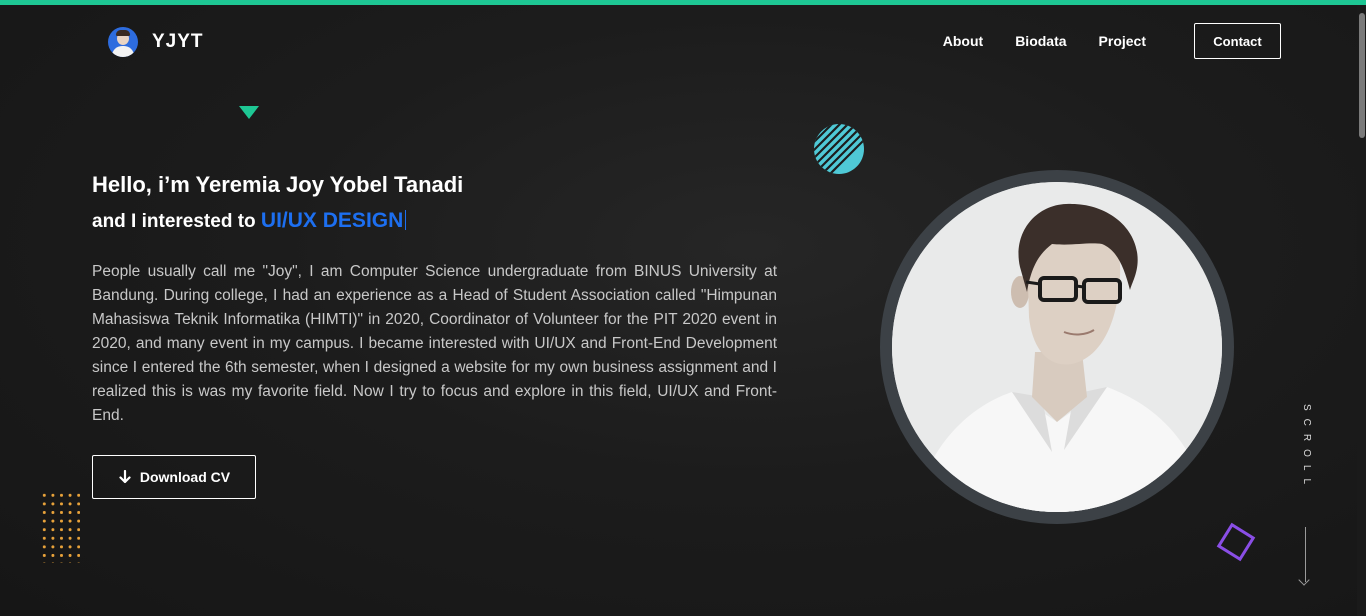 This screenshot has height=616, width=1366. I want to click on brand-logo: YJYT, so click(156, 42).